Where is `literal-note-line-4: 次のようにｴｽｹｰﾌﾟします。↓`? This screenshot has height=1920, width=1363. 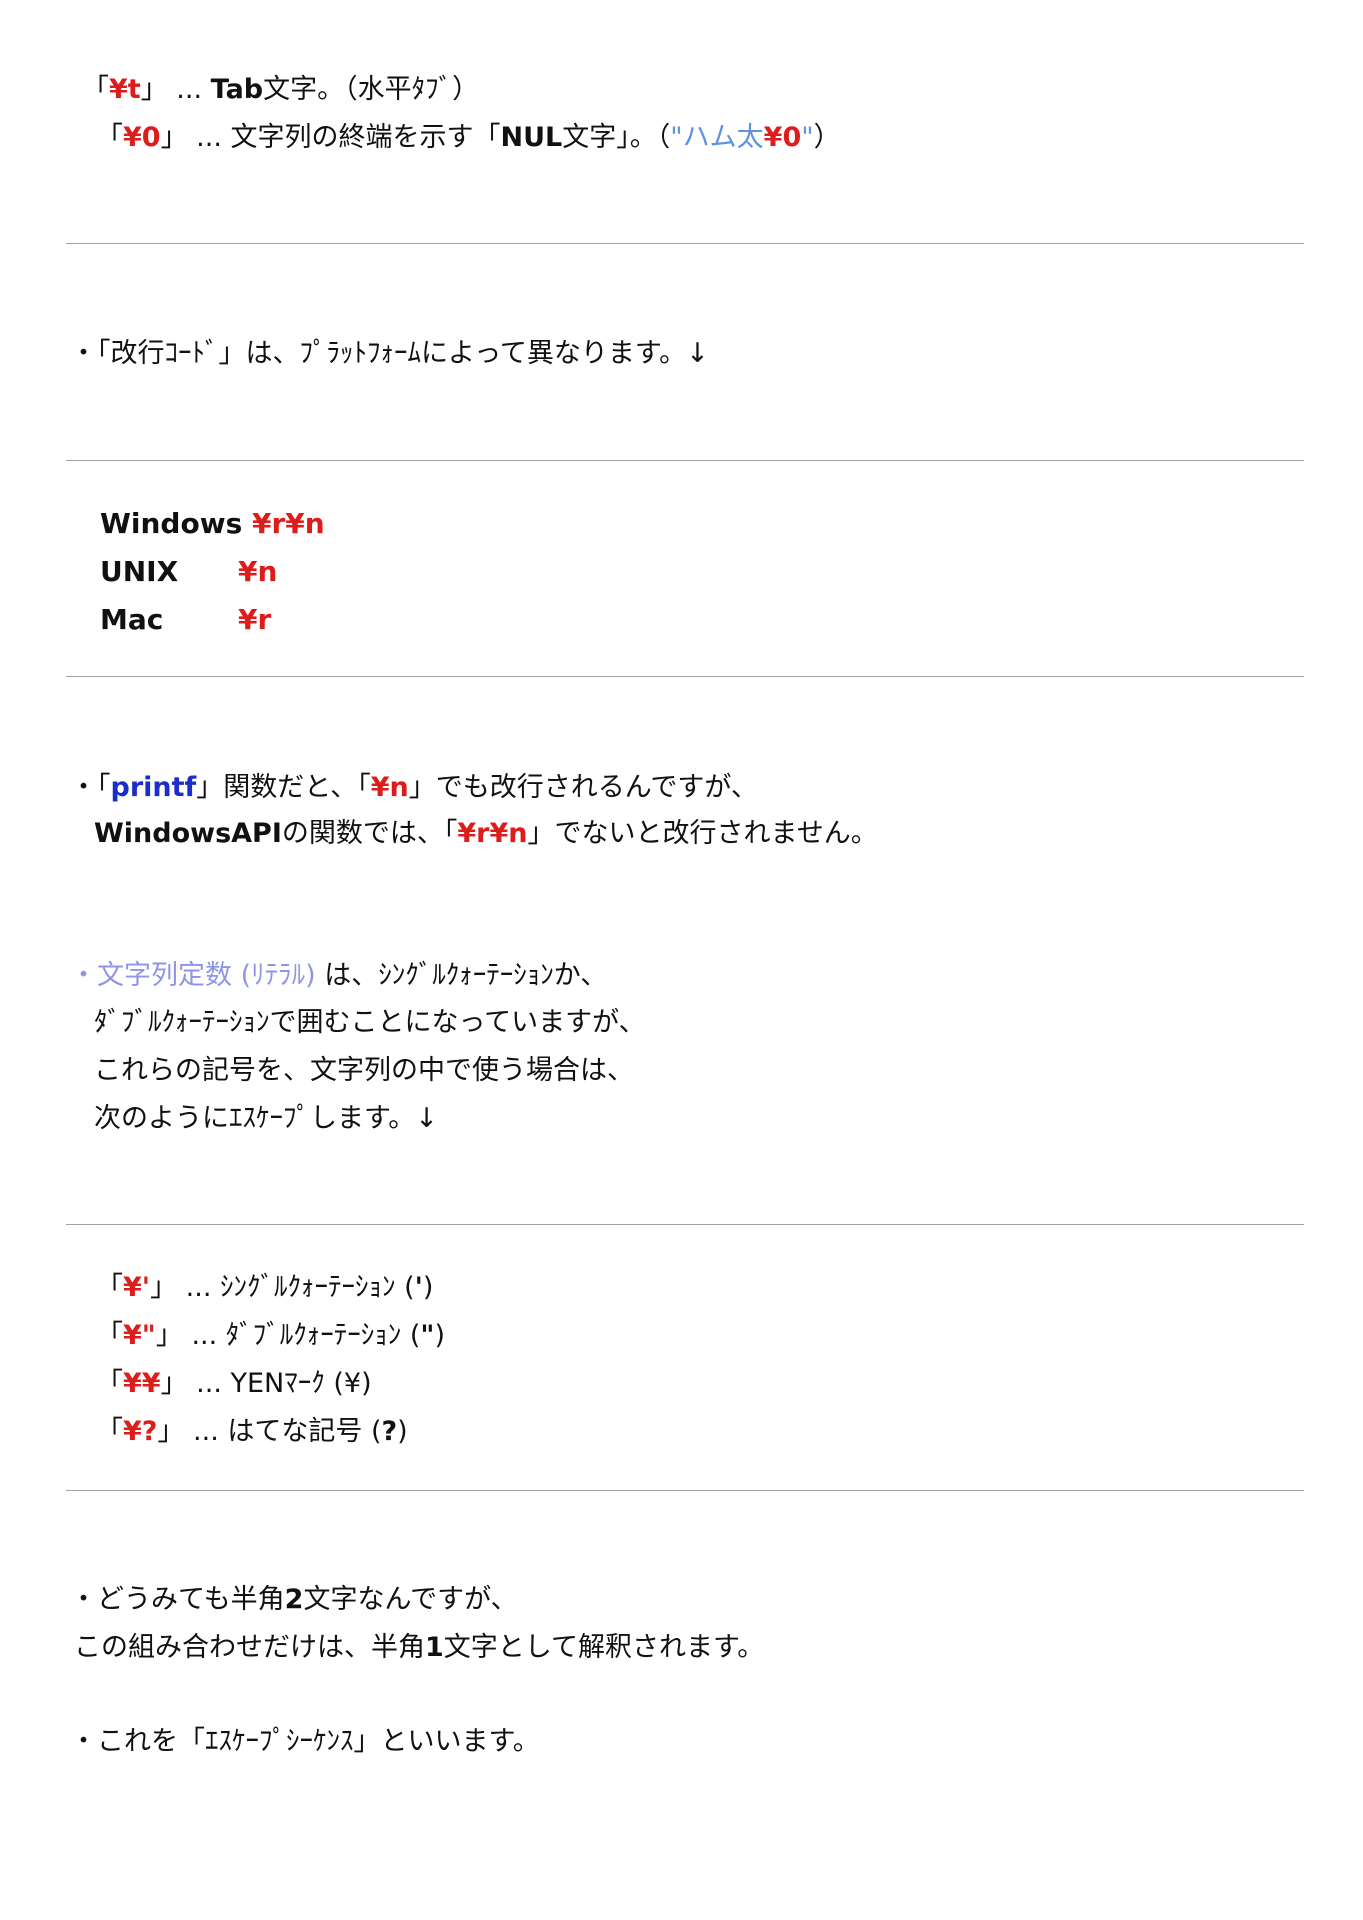 literal-note-line-4: 次のようにｴｽｹｰﾌﾟします。↓ is located at coordinates (266, 1118).